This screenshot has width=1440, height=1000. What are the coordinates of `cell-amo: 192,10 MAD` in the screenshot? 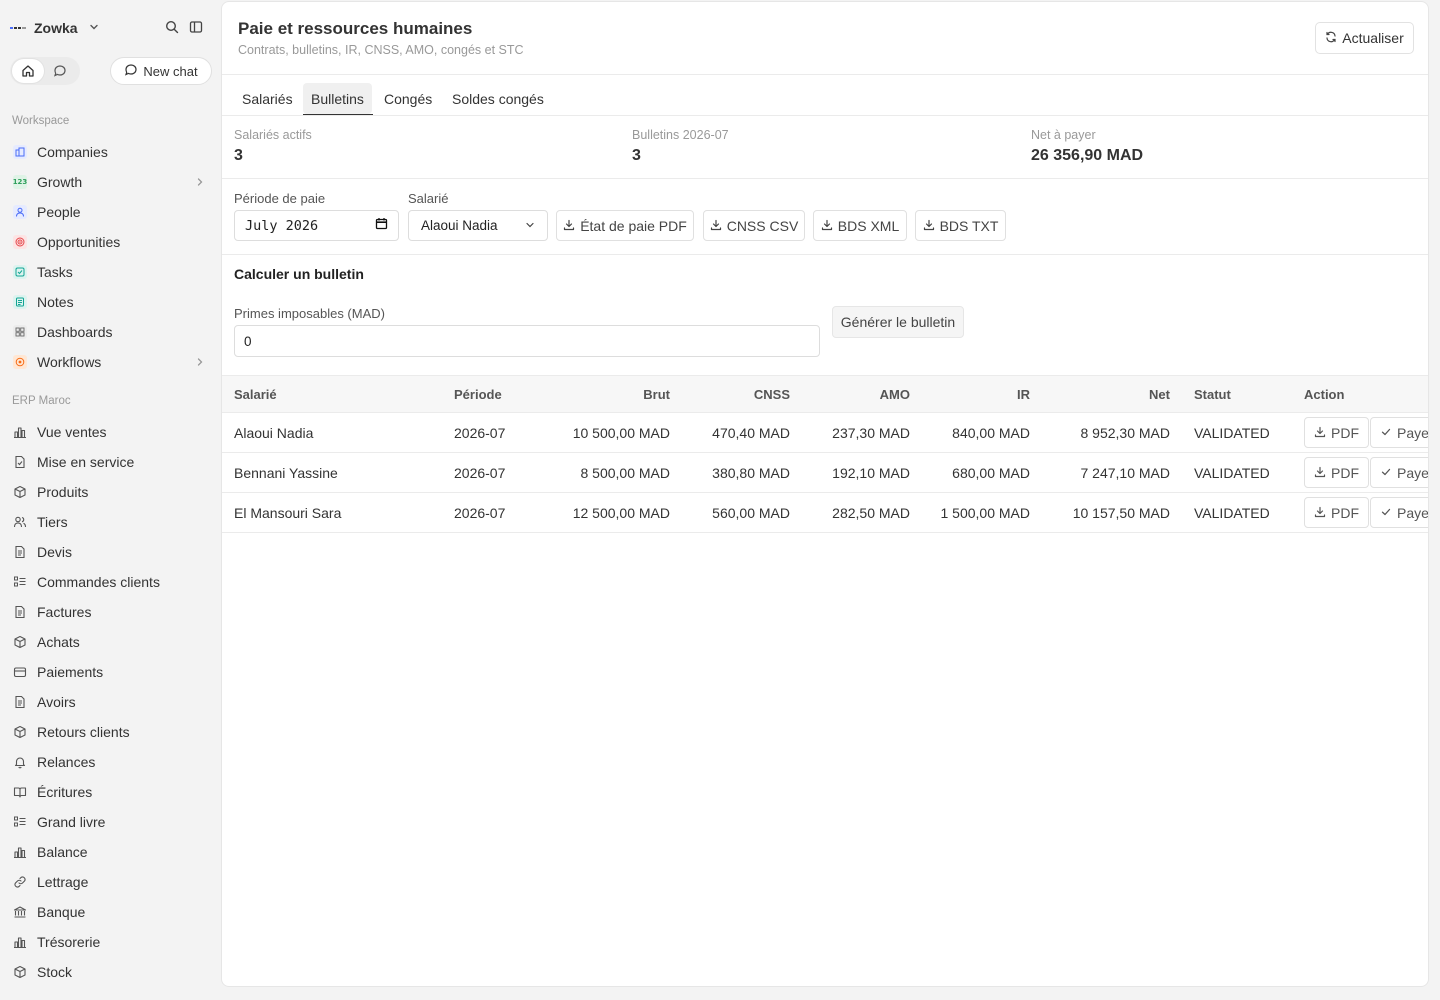 It's located at (871, 473).